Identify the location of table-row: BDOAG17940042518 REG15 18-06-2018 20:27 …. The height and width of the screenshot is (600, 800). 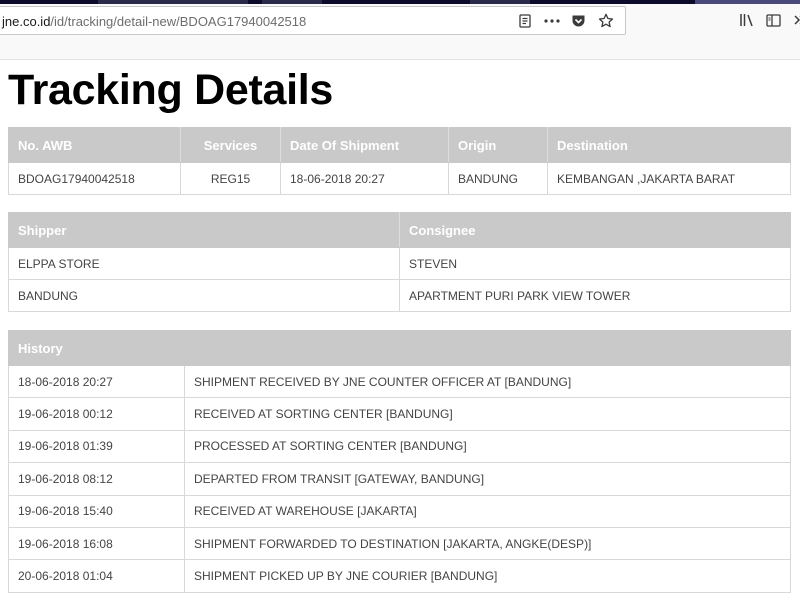
(399, 178).